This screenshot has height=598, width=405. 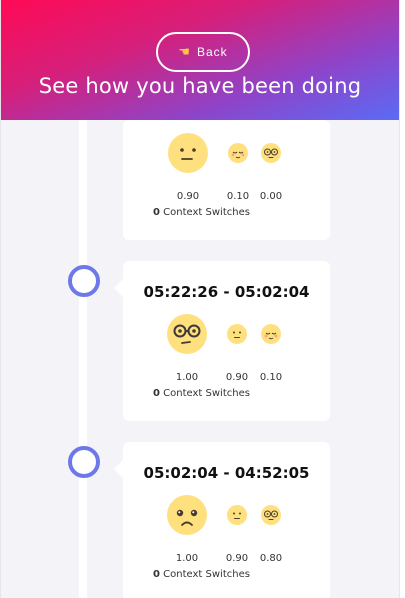 I want to click on back-button: ☚ Back, so click(x=203, y=52).